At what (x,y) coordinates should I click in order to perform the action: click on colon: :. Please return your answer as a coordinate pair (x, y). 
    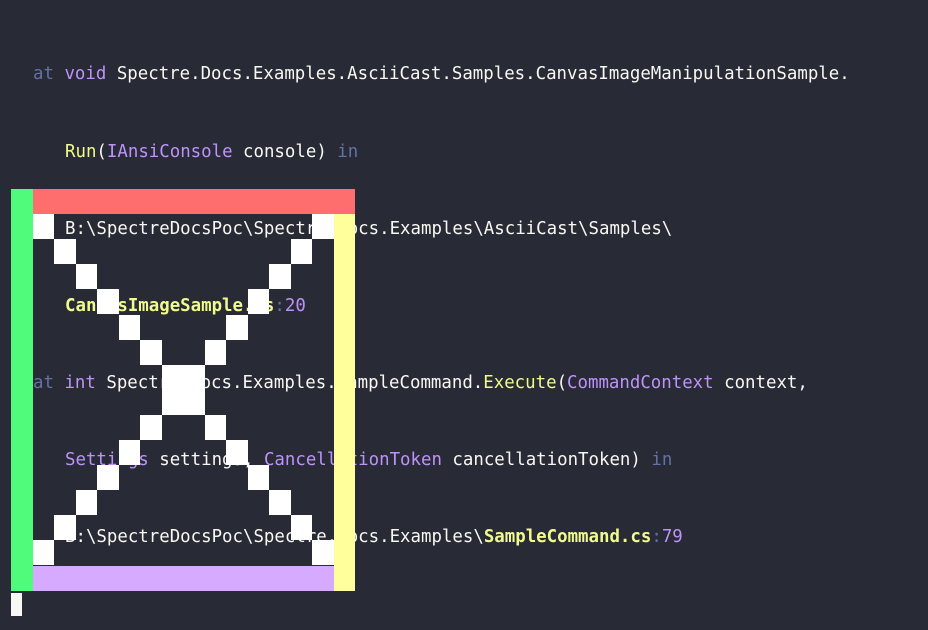
    Looking at the image, I should click on (656, 536).